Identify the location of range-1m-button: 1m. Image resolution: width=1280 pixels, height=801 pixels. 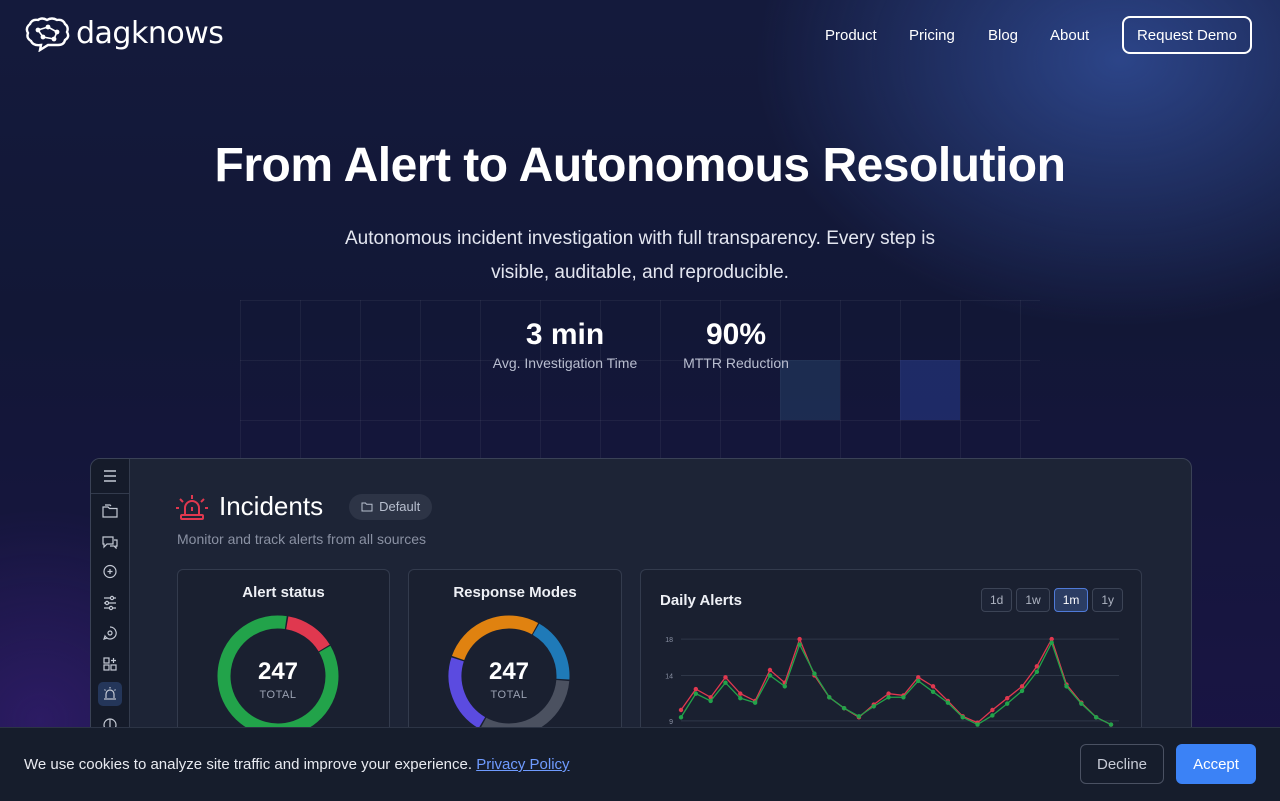
(1071, 600).